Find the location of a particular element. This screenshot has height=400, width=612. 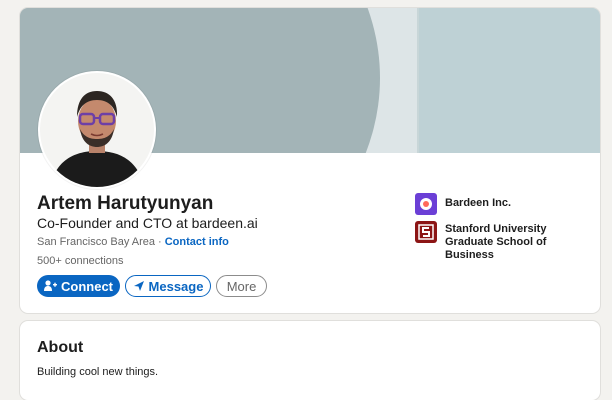

connect-label: Connect is located at coordinates (87, 286).